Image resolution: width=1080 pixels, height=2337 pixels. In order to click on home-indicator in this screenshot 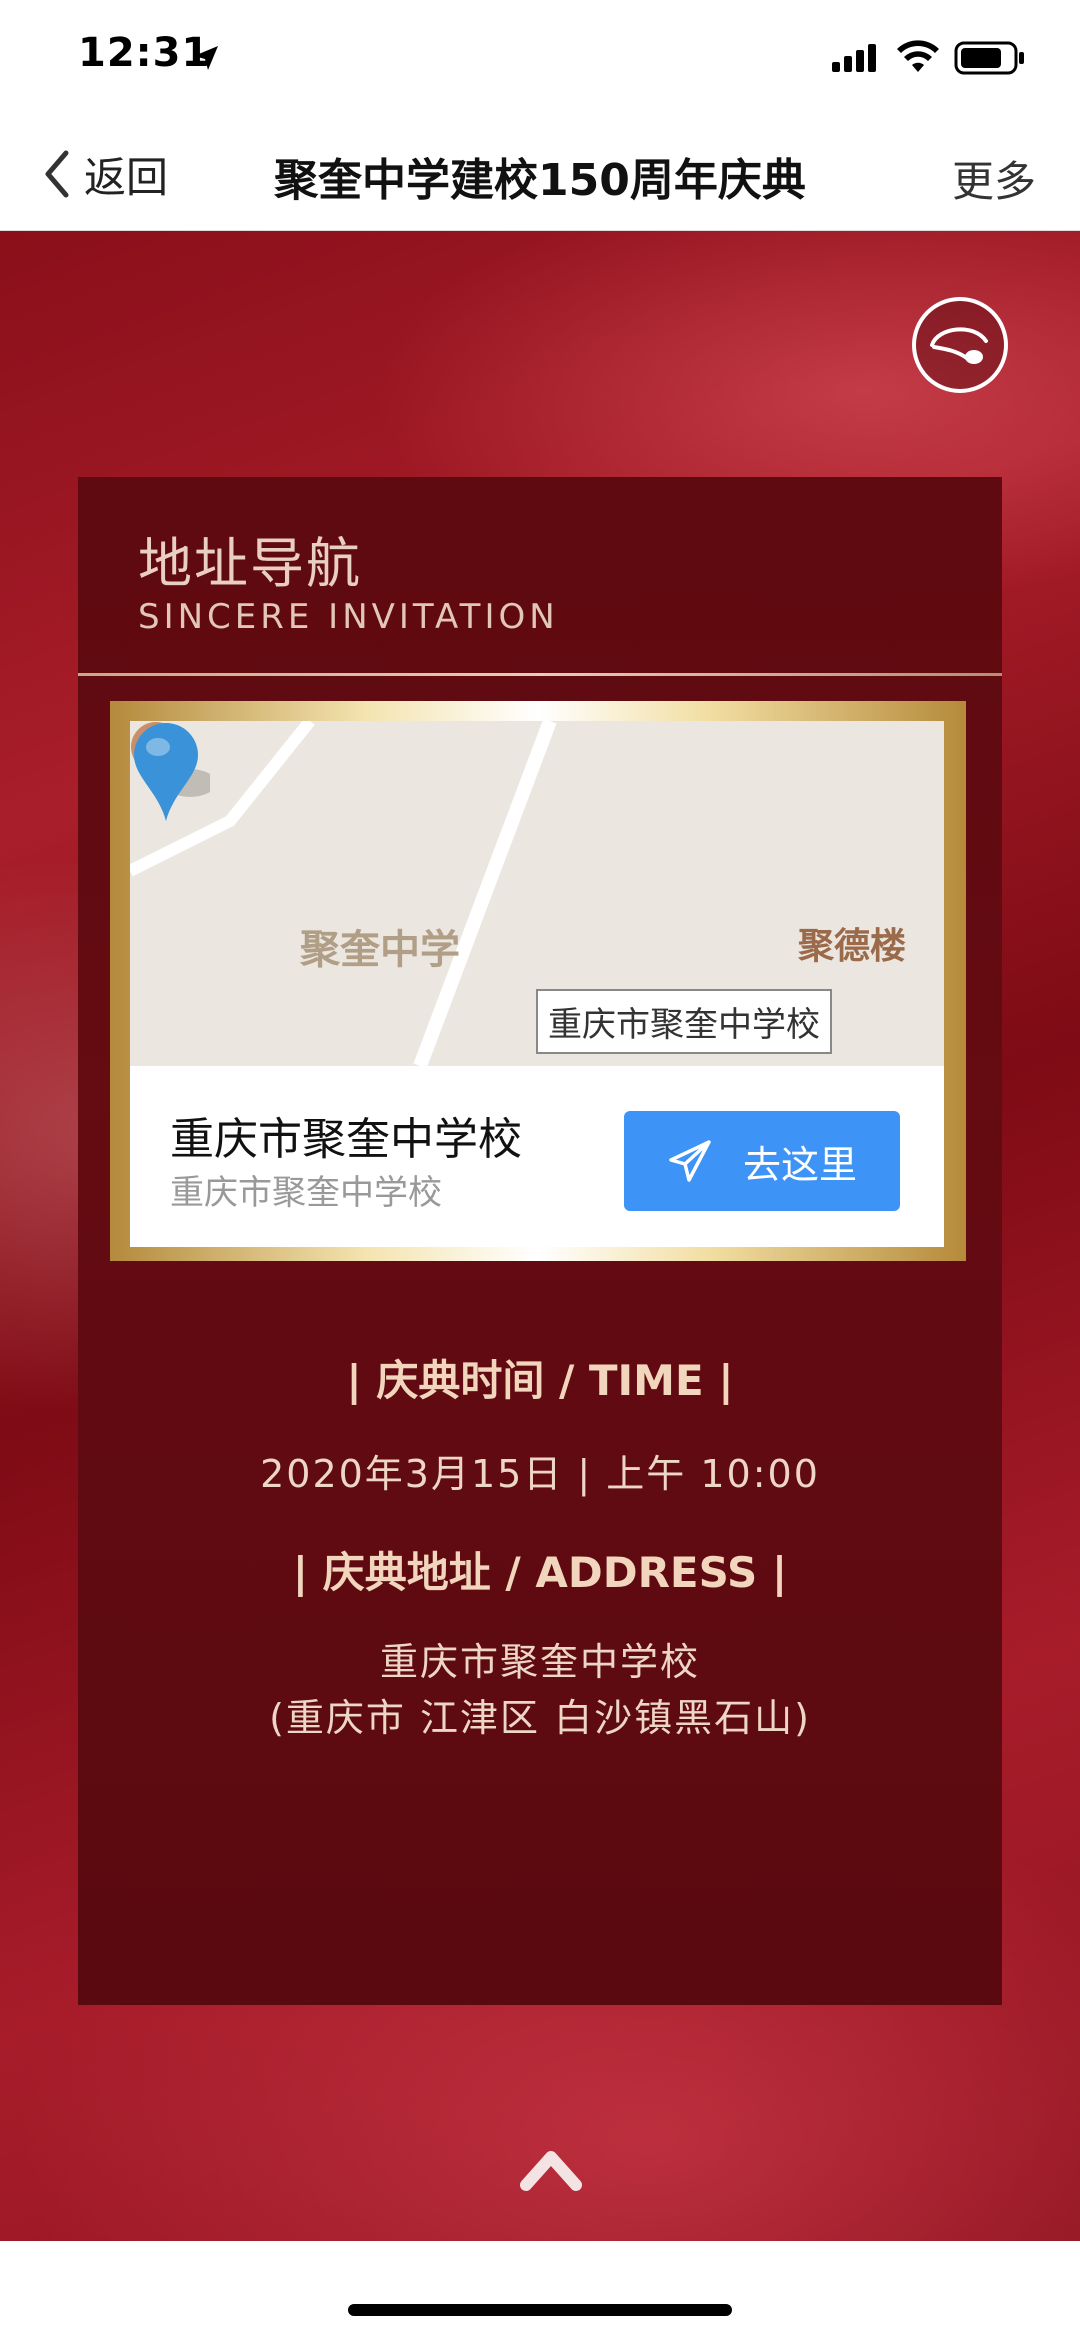, I will do `click(540, 2310)`.